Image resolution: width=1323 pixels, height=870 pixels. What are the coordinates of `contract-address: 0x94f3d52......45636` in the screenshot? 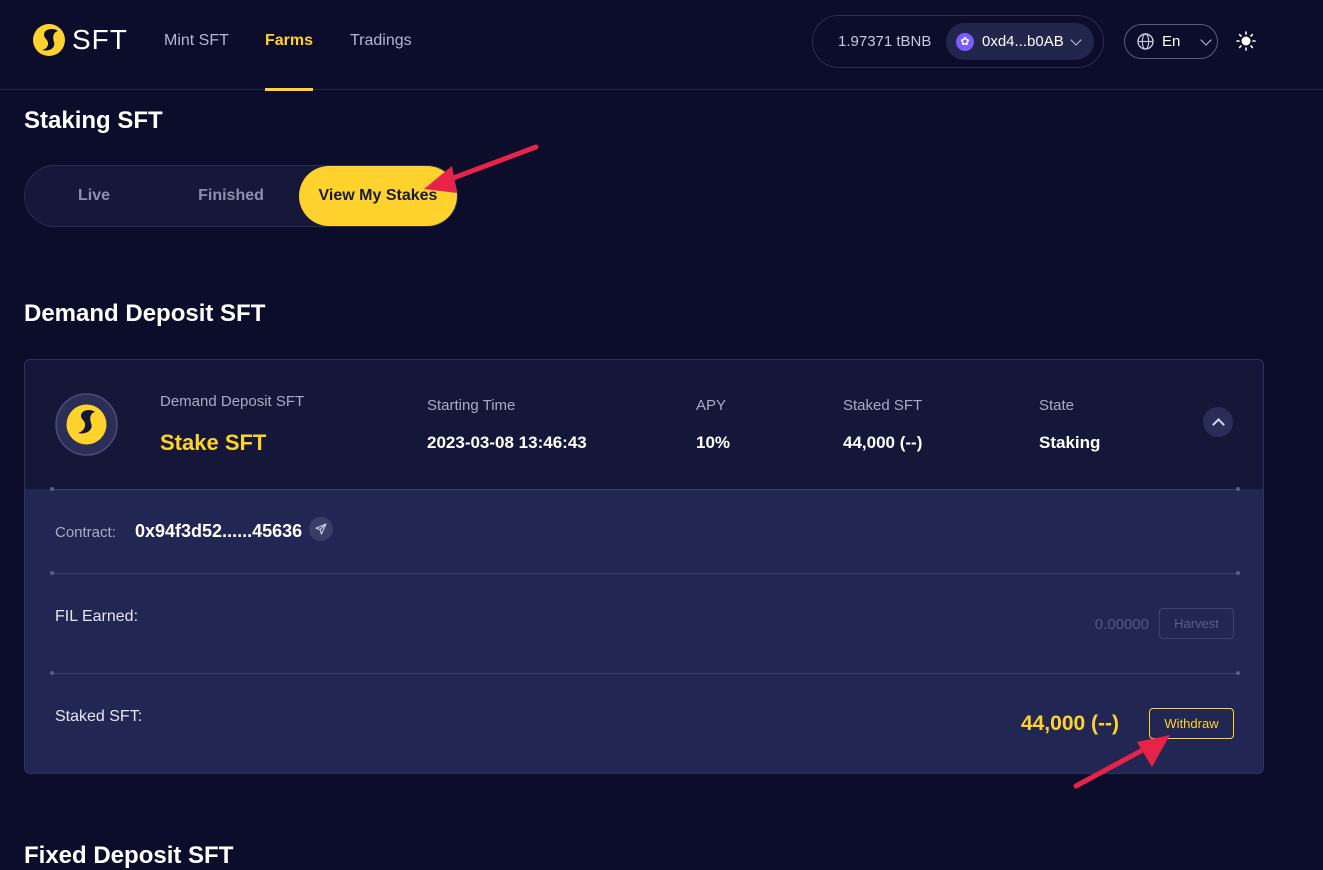 It's located at (218, 531).